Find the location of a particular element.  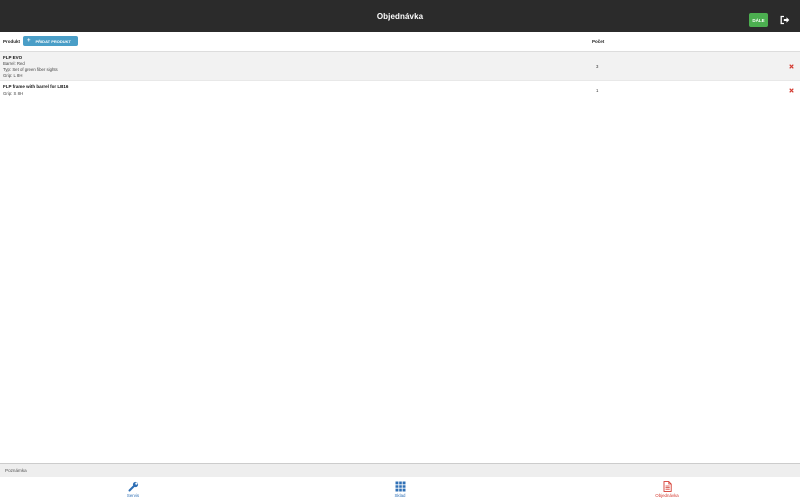

app-header: Objednávka DÁLE is located at coordinates (400, 16).